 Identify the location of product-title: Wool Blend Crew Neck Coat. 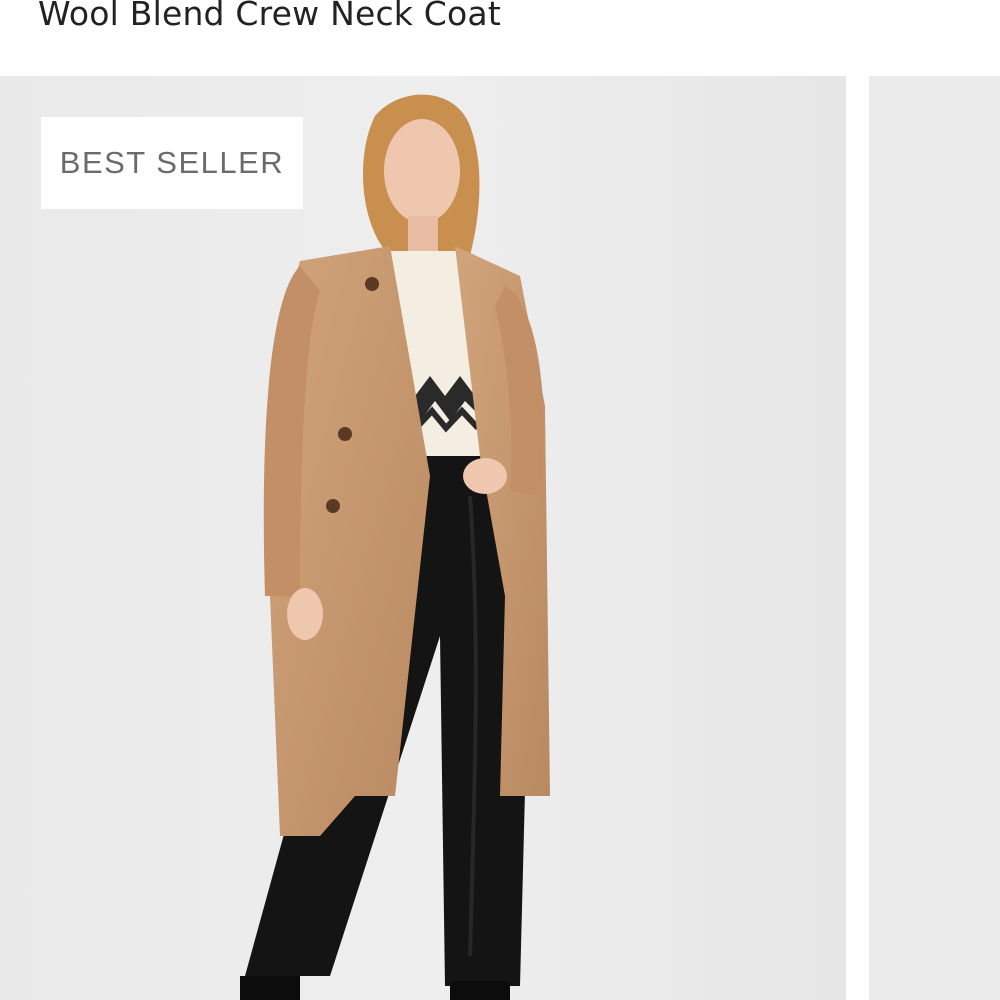
(269, 16).